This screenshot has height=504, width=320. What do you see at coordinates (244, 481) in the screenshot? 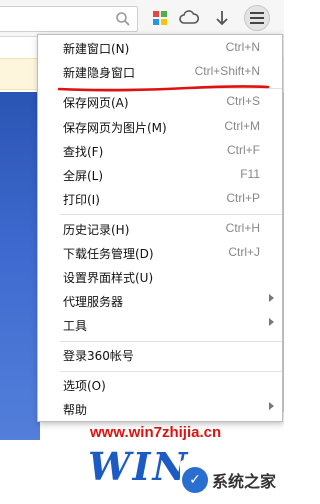
I see `badge-text: 系统之家` at bounding box center [244, 481].